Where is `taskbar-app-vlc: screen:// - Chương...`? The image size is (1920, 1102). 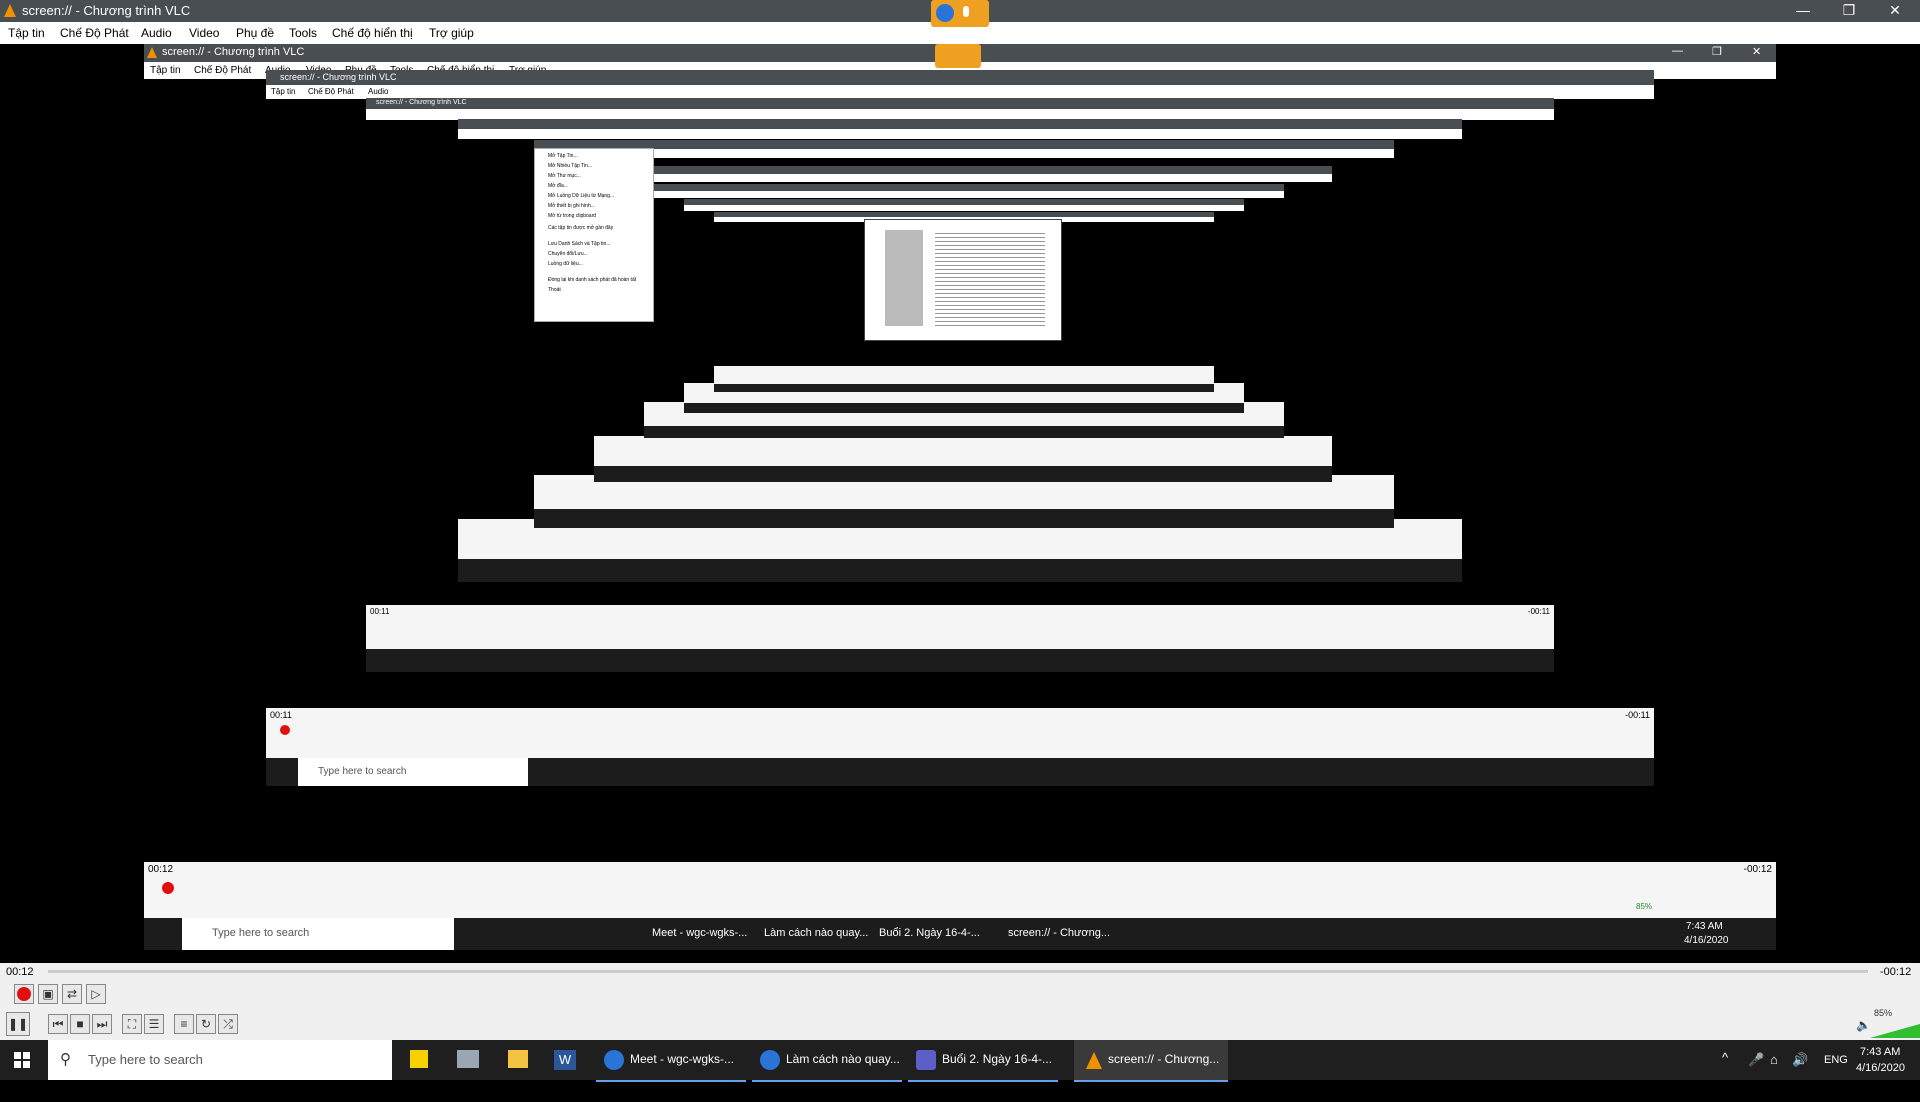 taskbar-app-vlc: screen:// - Chương... is located at coordinates (1151, 1061).